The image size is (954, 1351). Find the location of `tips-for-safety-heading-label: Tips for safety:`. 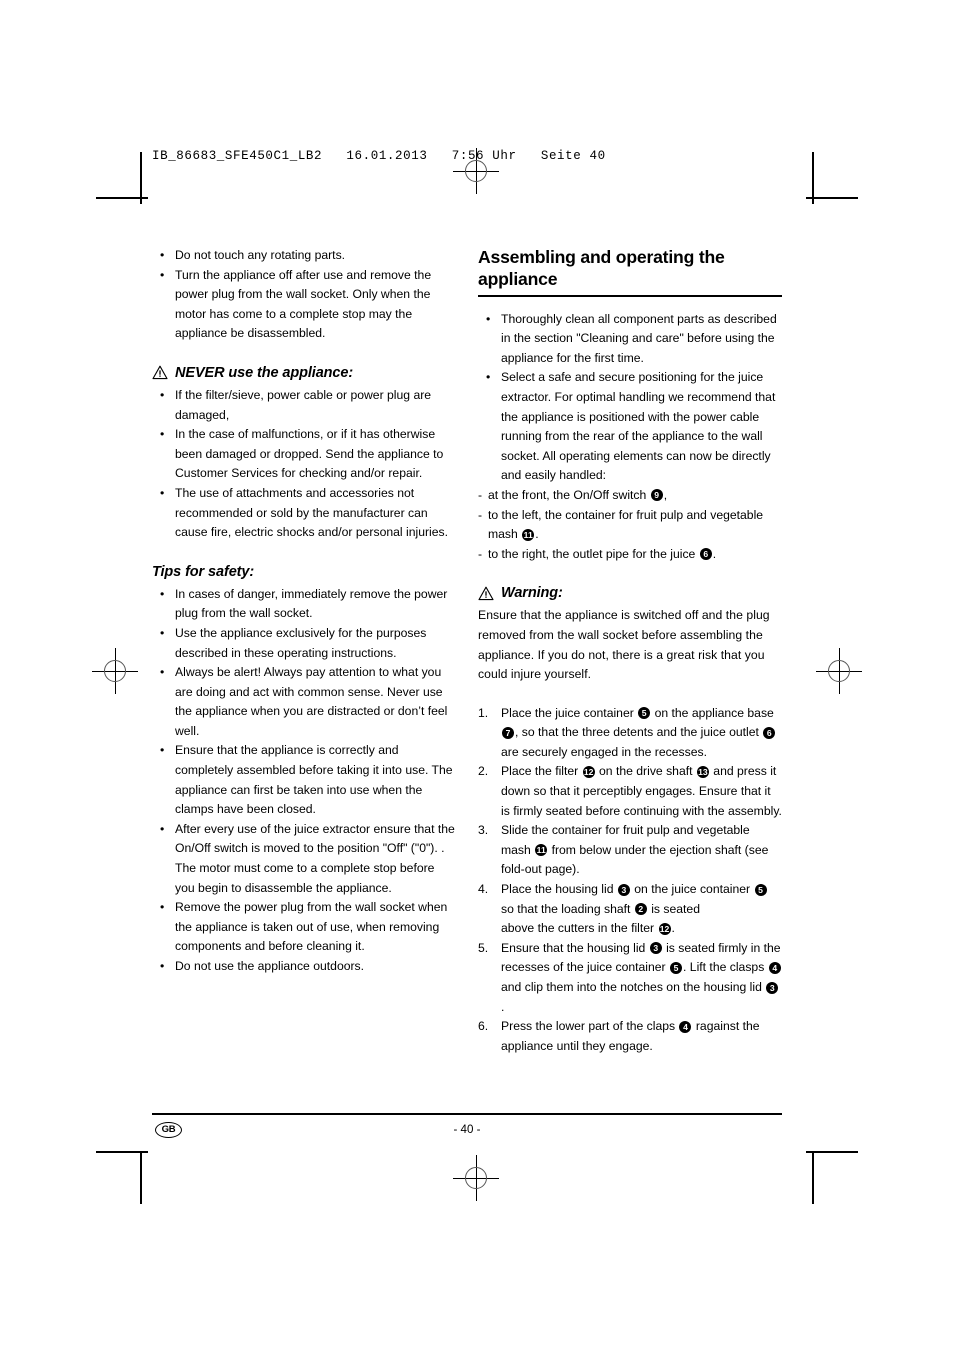

tips-for-safety-heading-label: Tips for safety: is located at coordinates (203, 571).